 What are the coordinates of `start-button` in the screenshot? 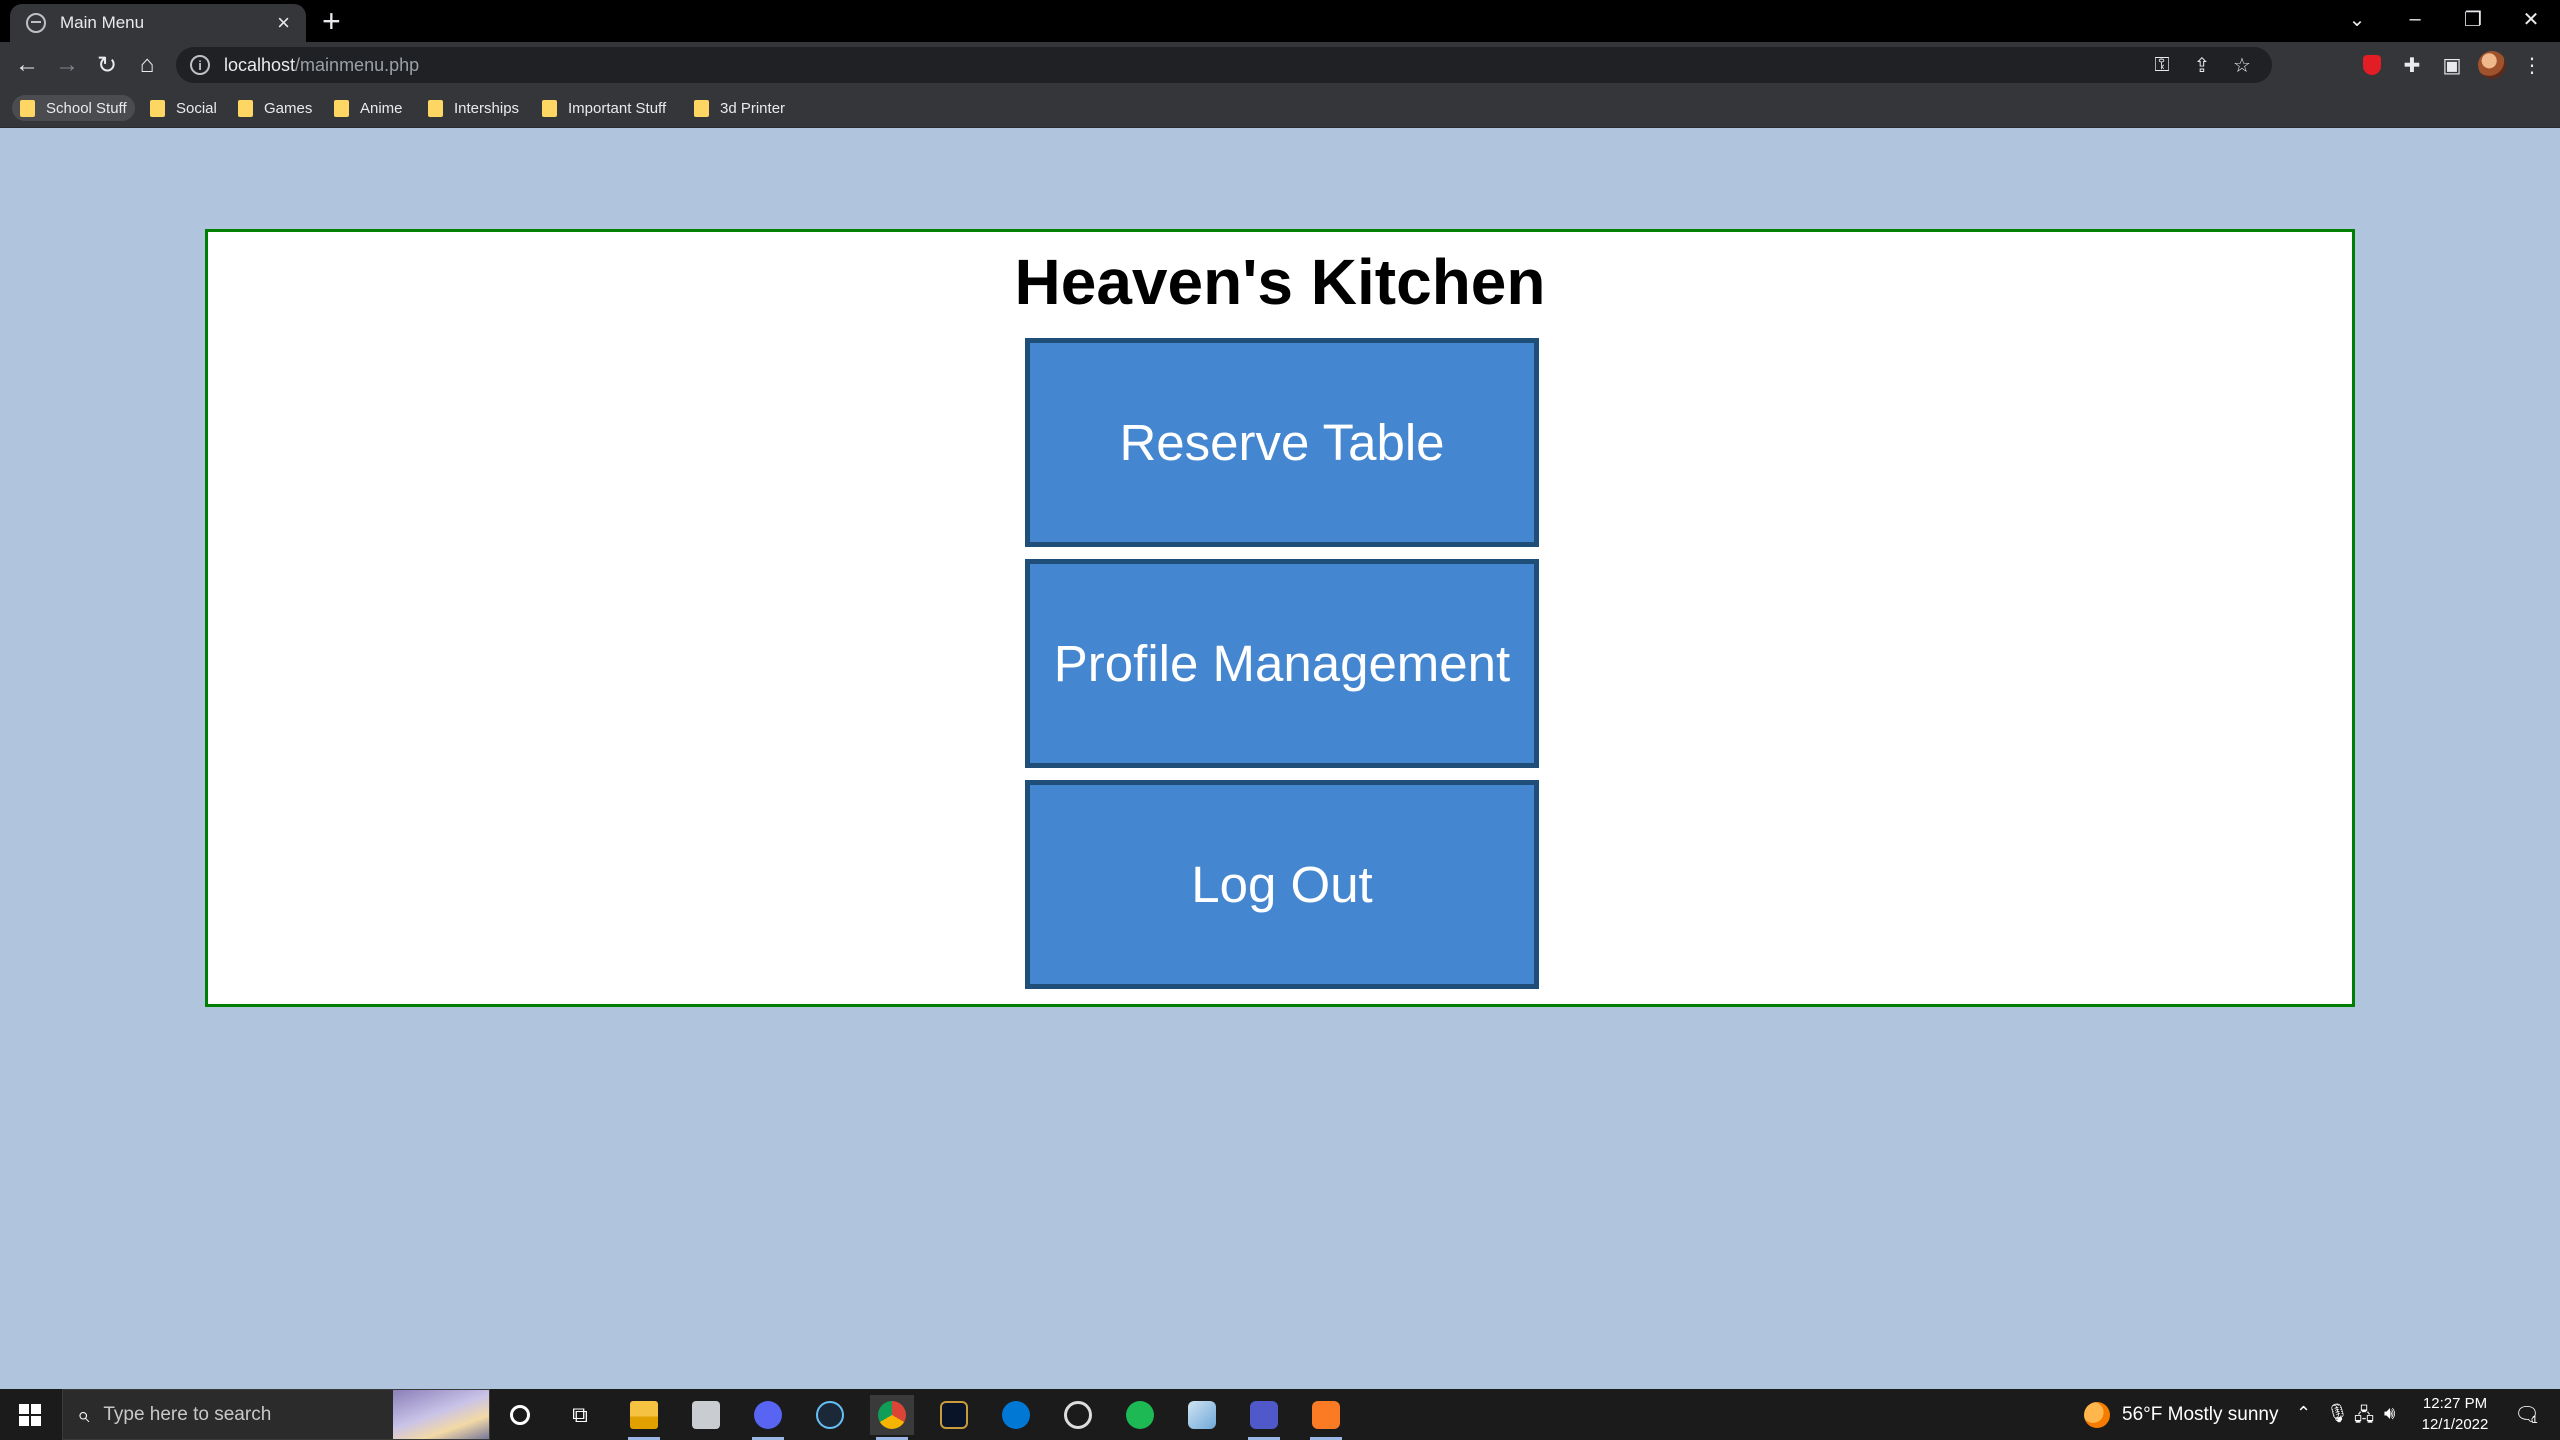 It's located at (30, 1414).